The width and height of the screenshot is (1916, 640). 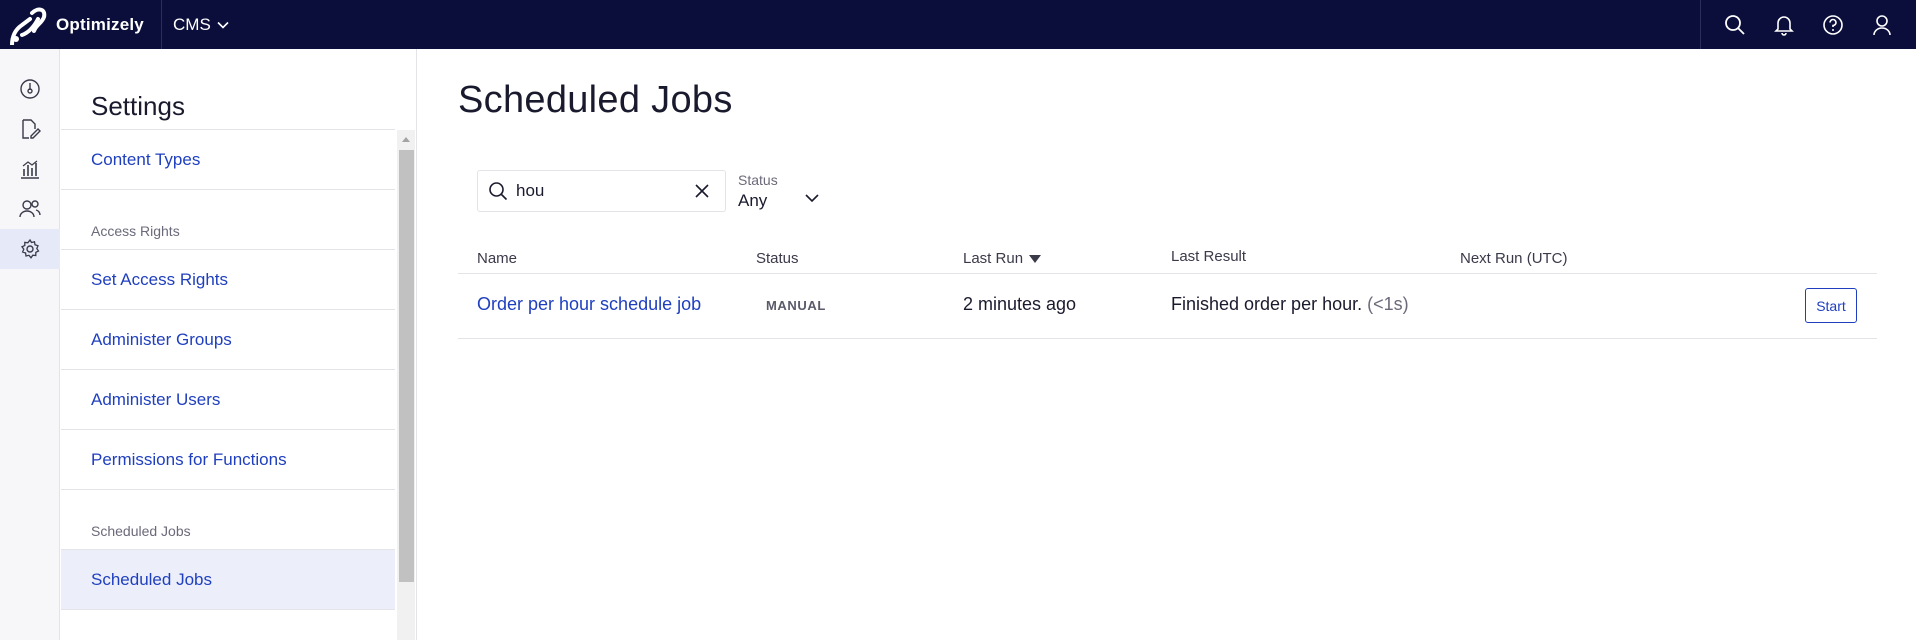 What do you see at coordinates (28, 26) in the screenshot?
I see `optimizely-logo-icon` at bounding box center [28, 26].